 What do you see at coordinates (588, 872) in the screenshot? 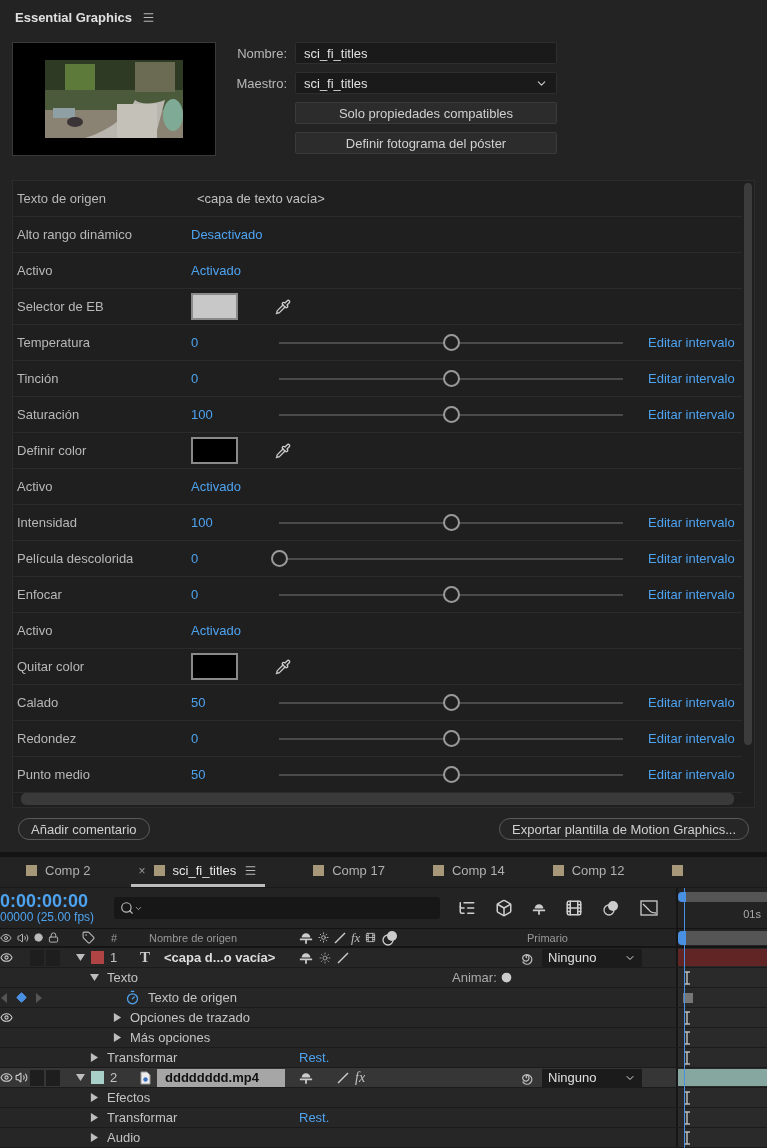
I see `comp-tab: Comp 12` at bounding box center [588, 872].